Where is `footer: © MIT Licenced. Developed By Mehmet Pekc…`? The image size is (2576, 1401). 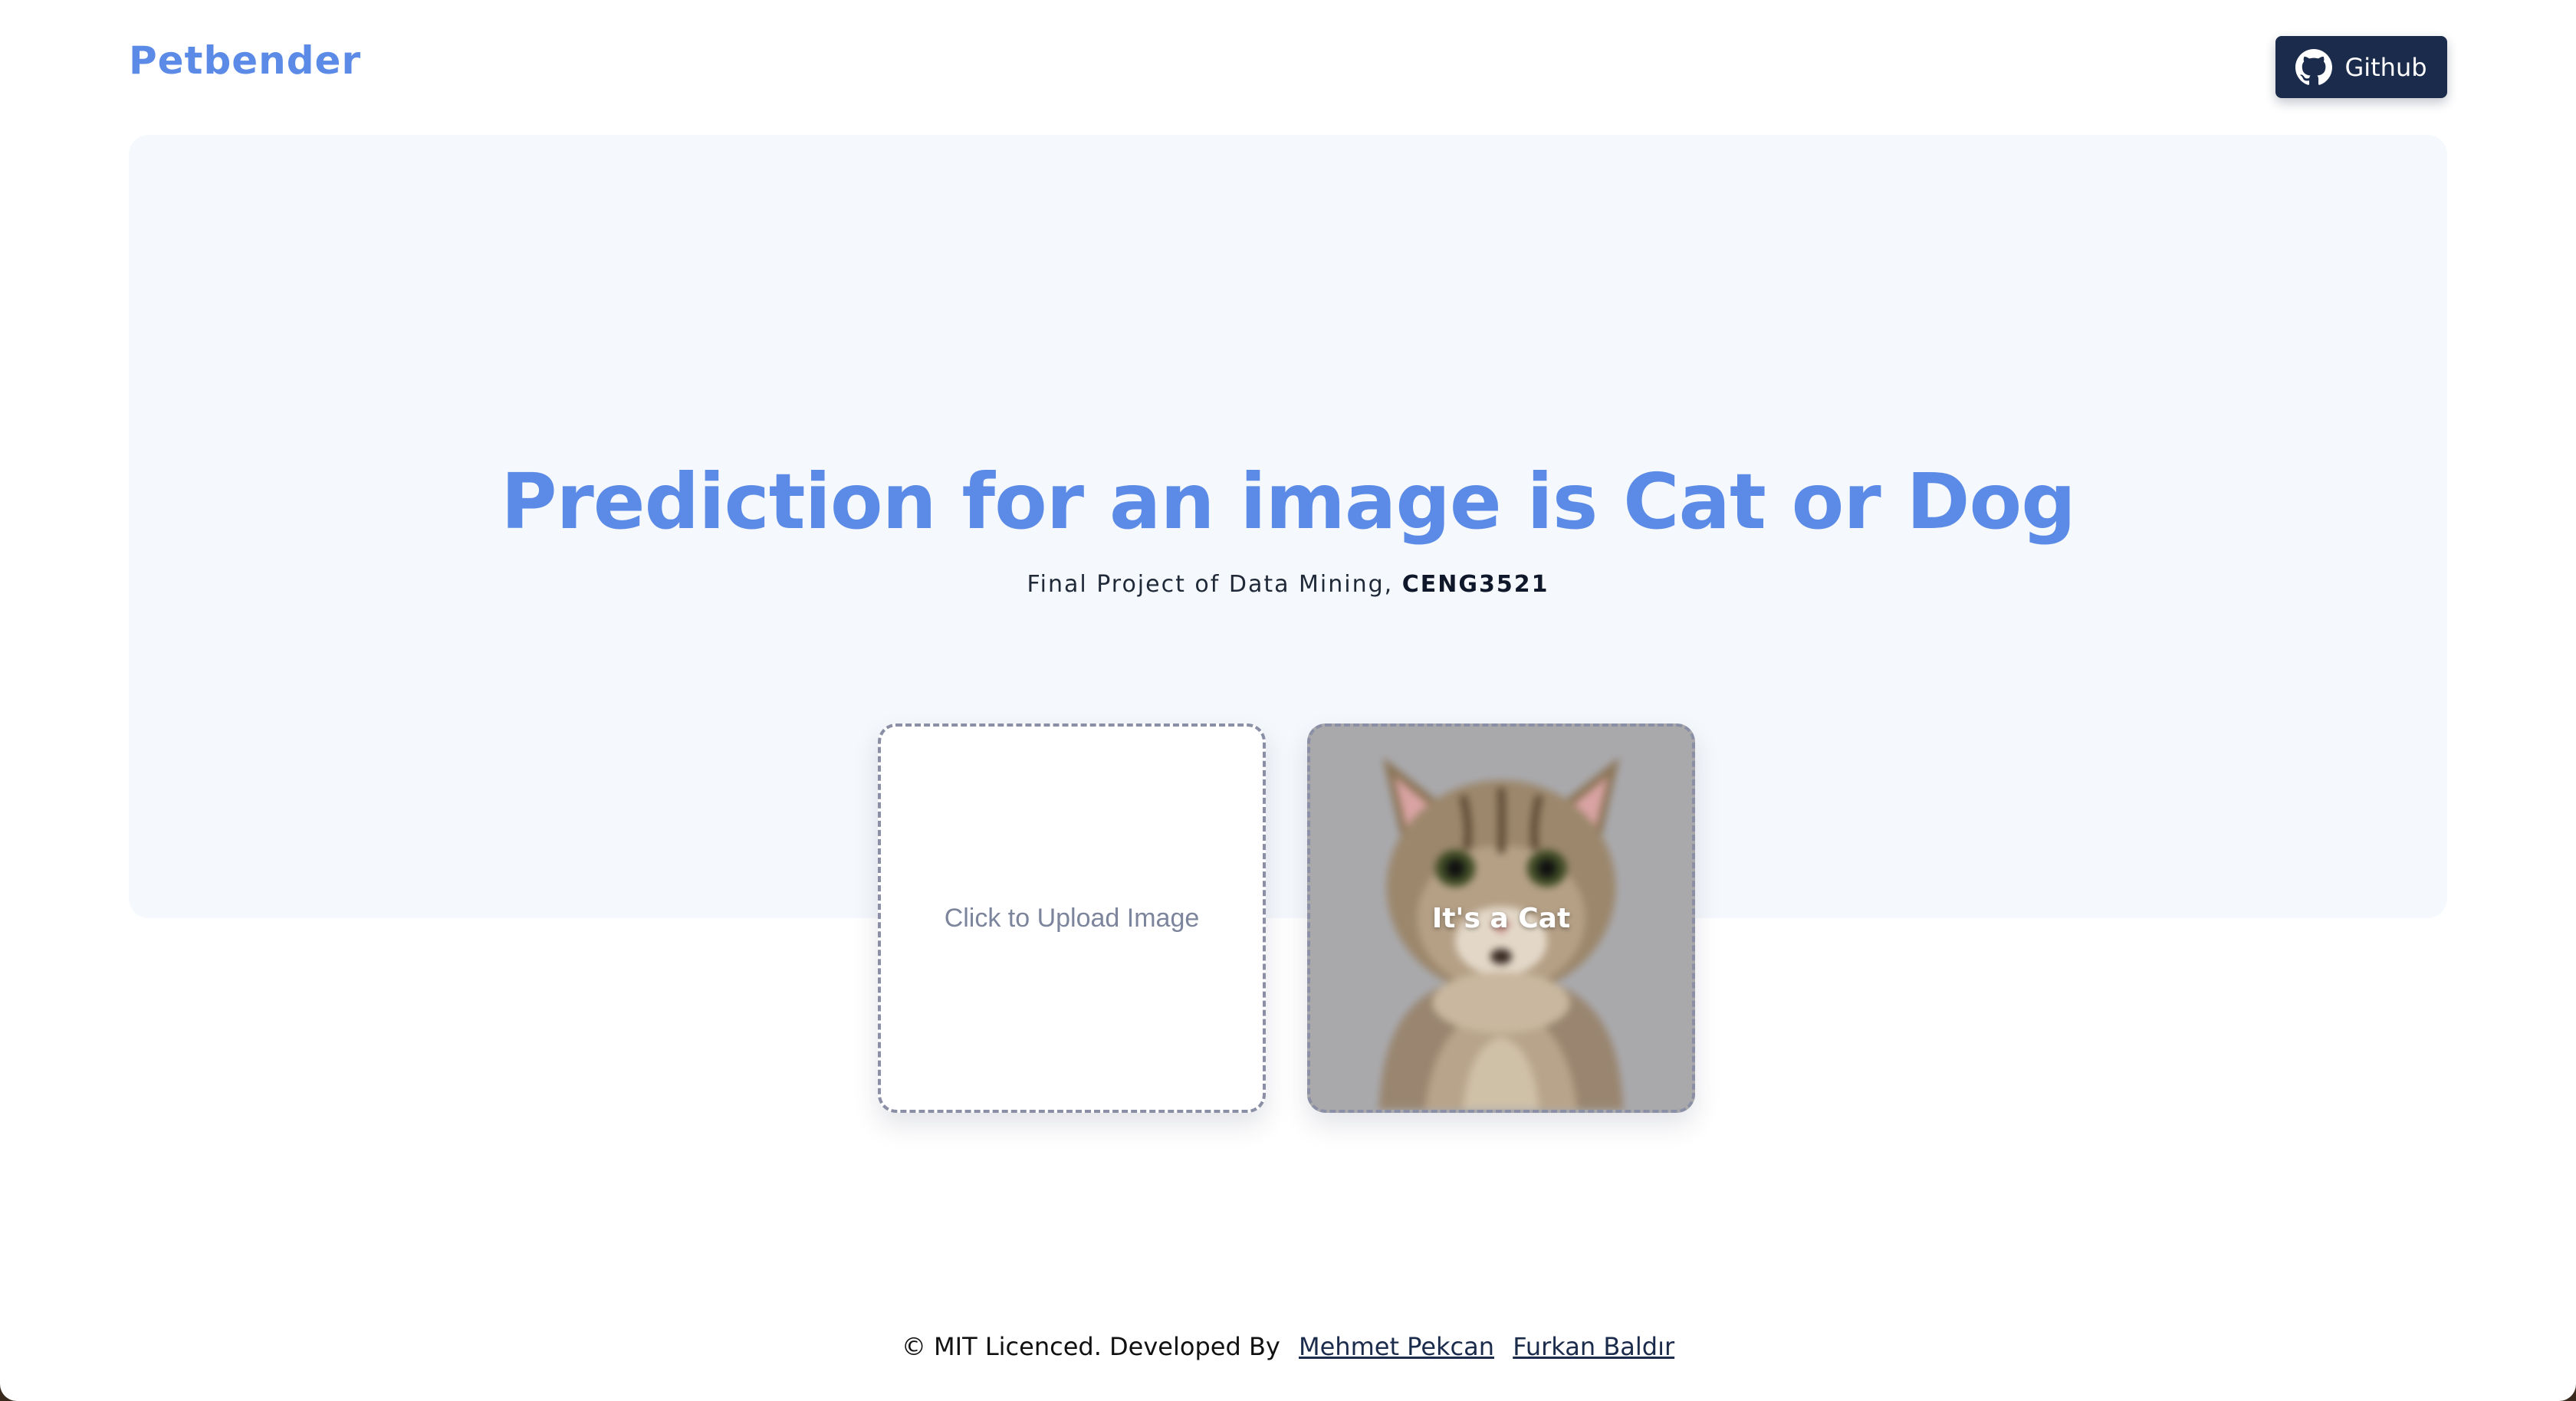 footer: © MIT Licenced. Developed By Mehmet Pekc… is located at coordinates (1288, 1346).